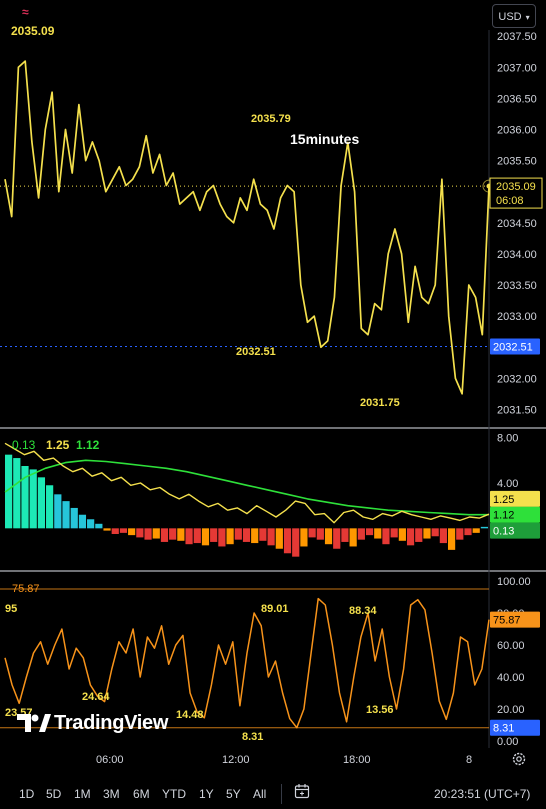 This screenshot has width=546, height=809. Describe the element at coordinates (517, 317) in the screenshot. I see `price-axis-tick: 2033.00` at that location.